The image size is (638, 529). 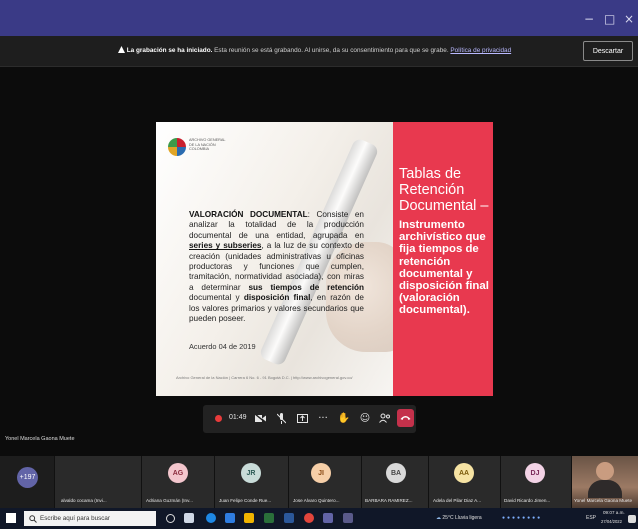 I want to click on dismiss-button: Descartar, so click(x=608, y=51).